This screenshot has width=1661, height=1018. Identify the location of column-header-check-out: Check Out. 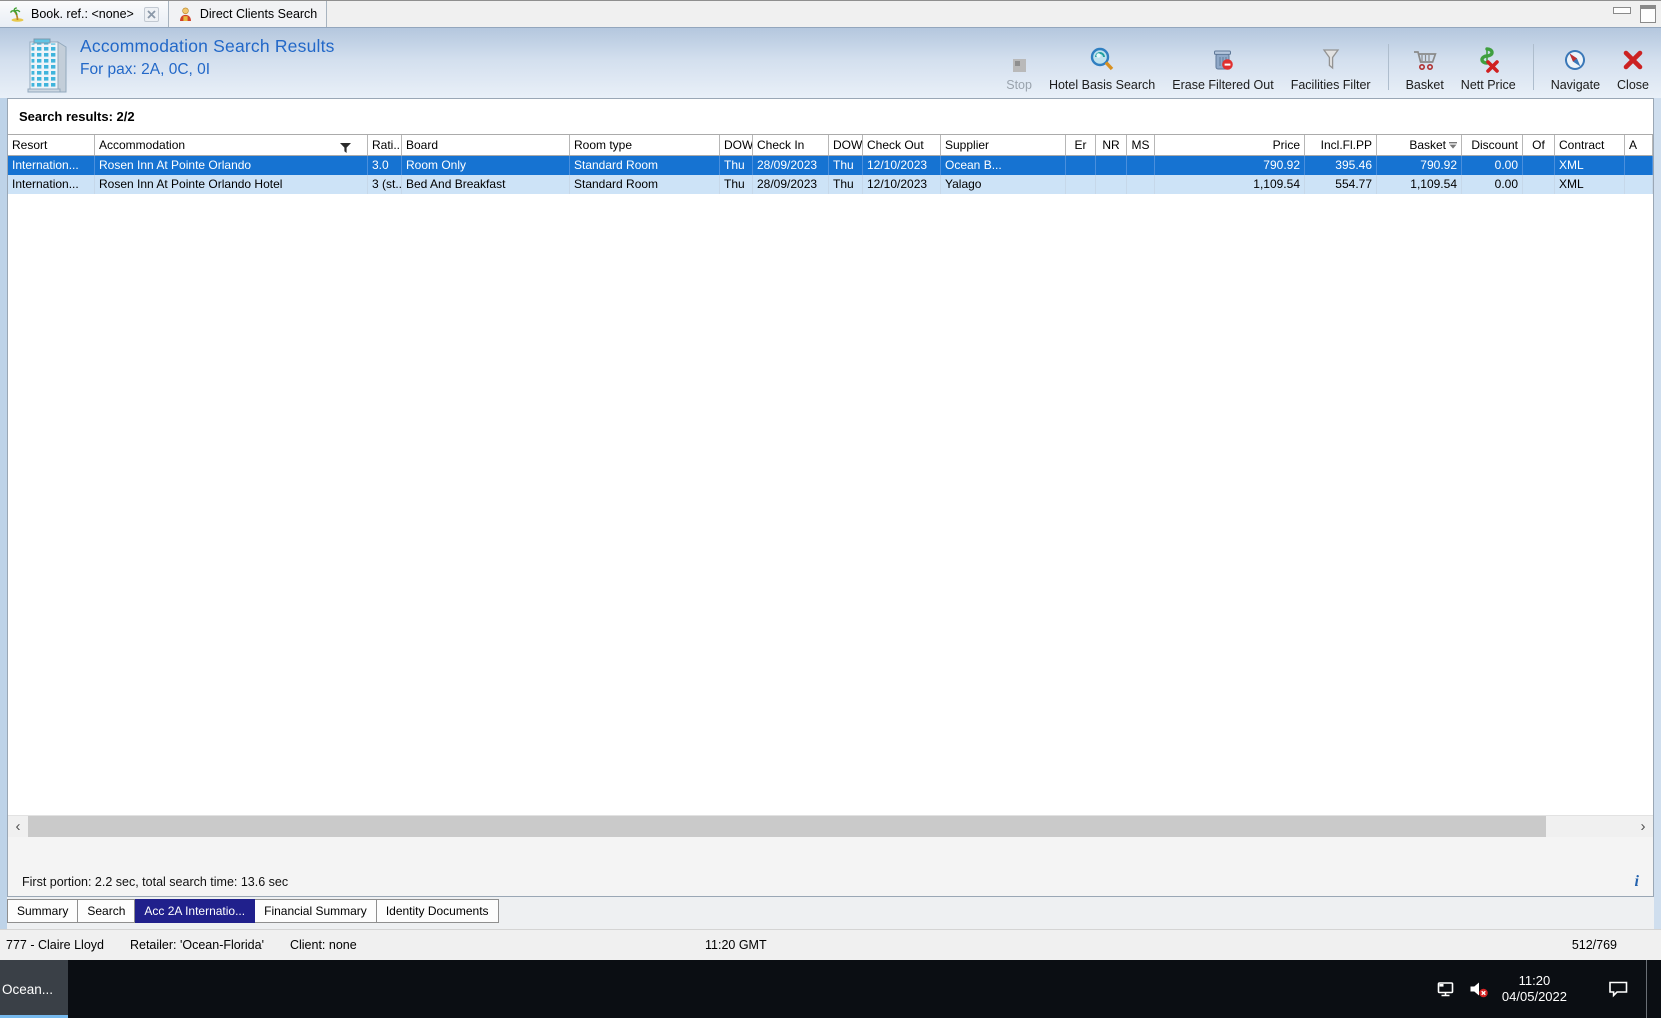
(902, 145).